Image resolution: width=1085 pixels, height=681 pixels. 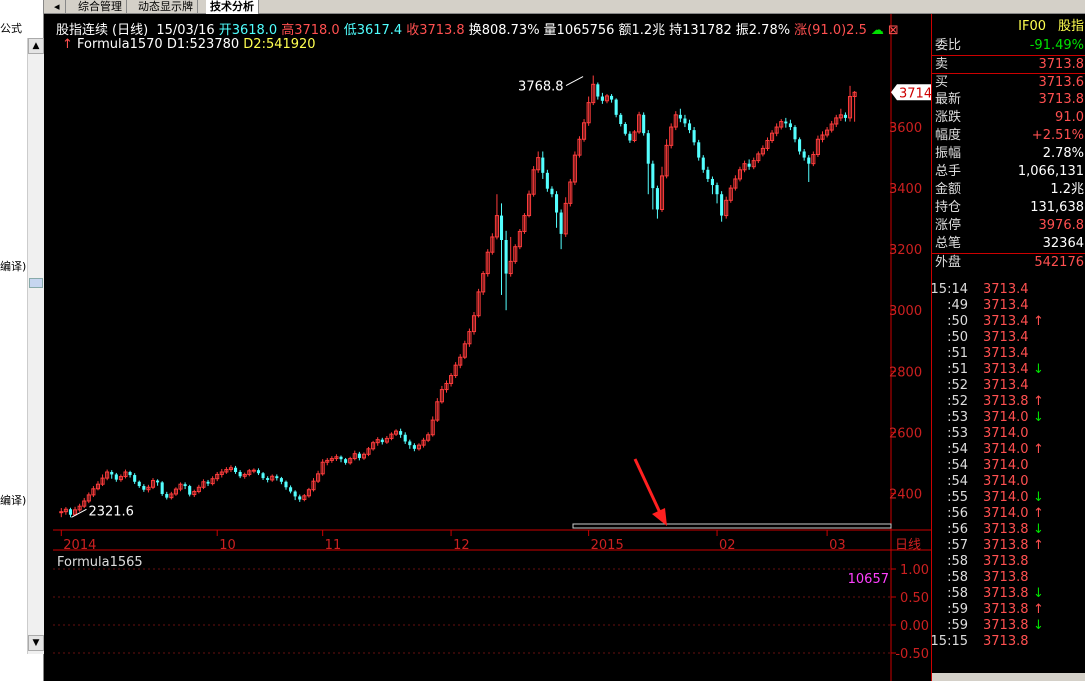 What do you see at coordinates (948, 171) in the screenshot?
I see `quote-row-label: 总手` at bounding box center [948, 171].